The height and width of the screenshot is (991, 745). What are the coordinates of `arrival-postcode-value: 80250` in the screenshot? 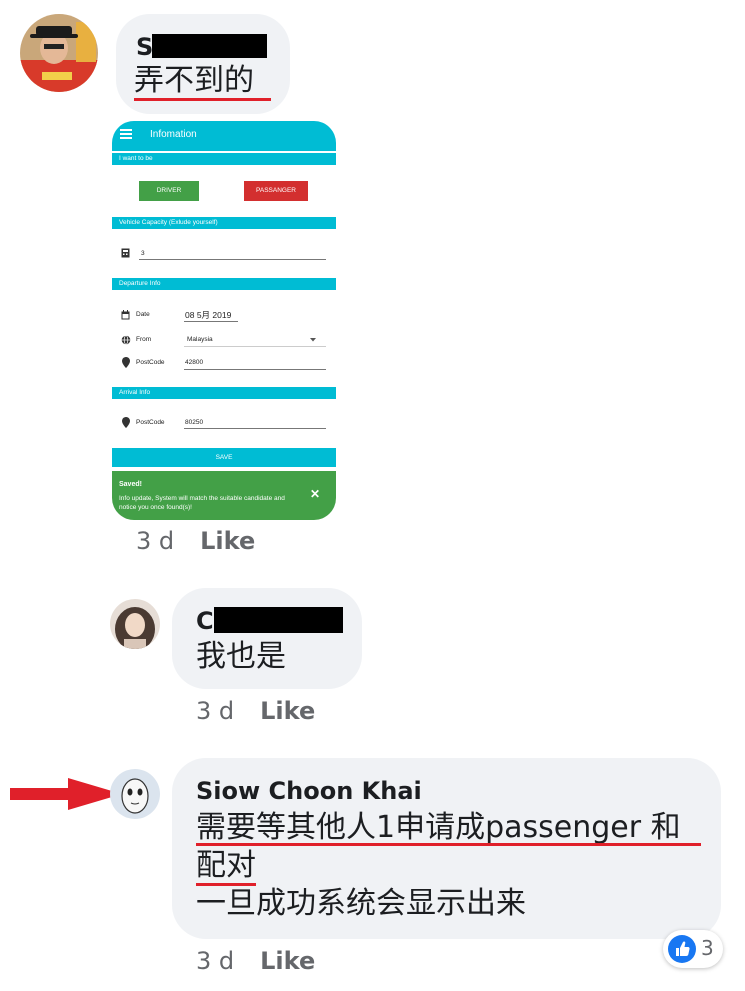 It's located at (194, 422).